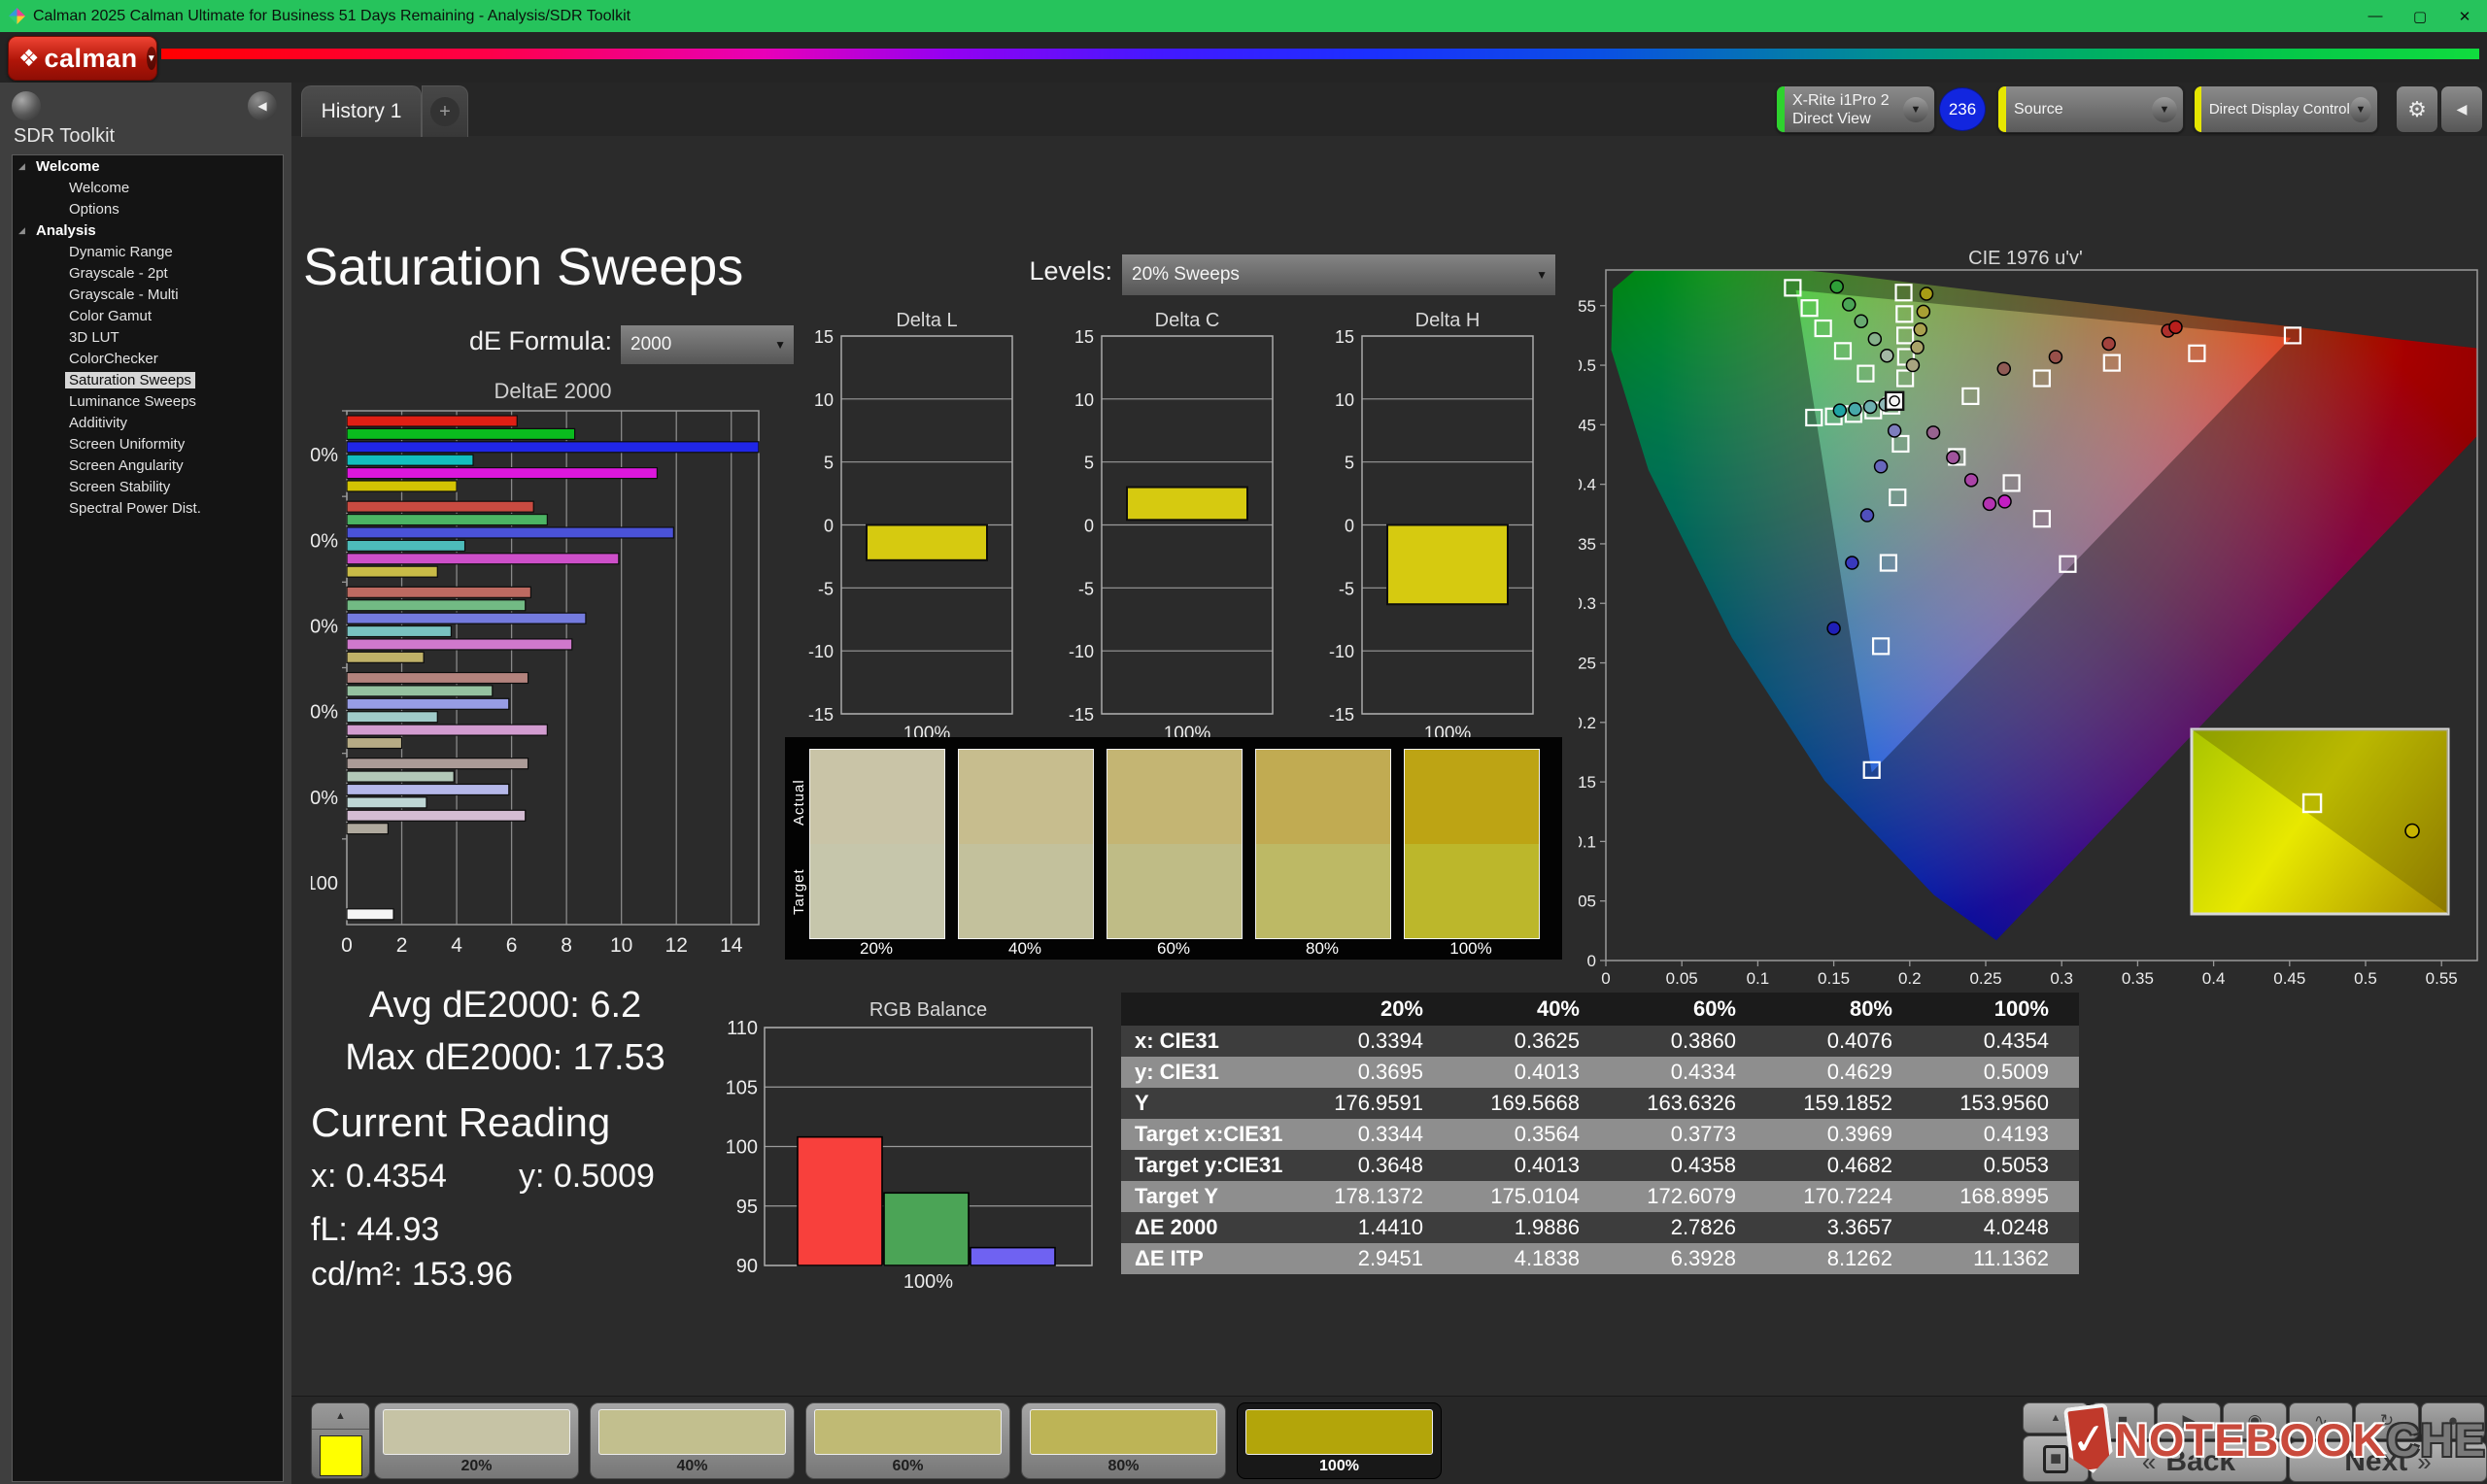 Image resolution: width=2487 pixels, height=1484 pixels. Describe the element at coordinates (780, 345) in the screenshot. I see `de-formula-arrow-icon: ▼` at that location.